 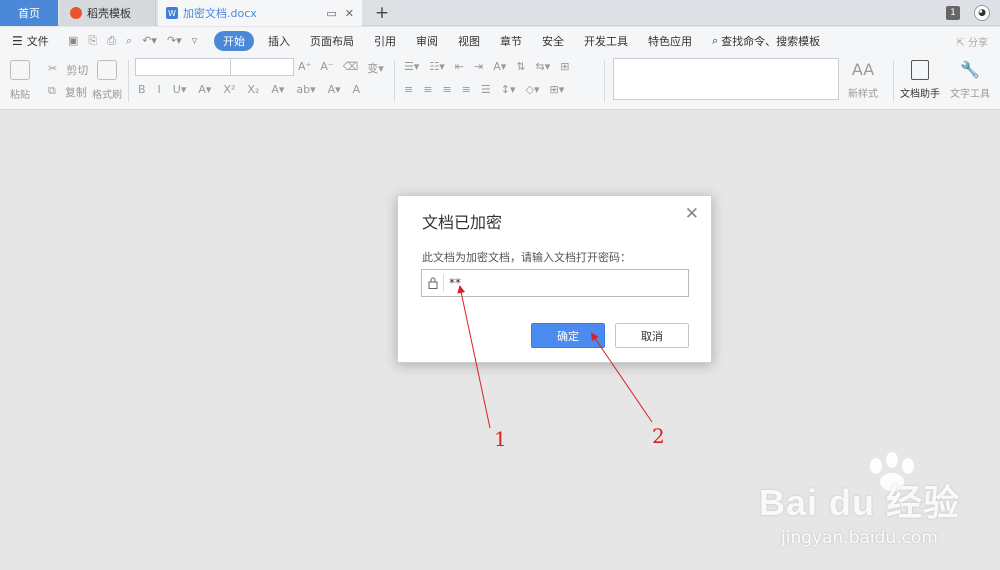 What do you see at coordinates (92, 41) in the screenshot?
I see `export-pdf-icon: ⎘` at bounding box center [92, 41].